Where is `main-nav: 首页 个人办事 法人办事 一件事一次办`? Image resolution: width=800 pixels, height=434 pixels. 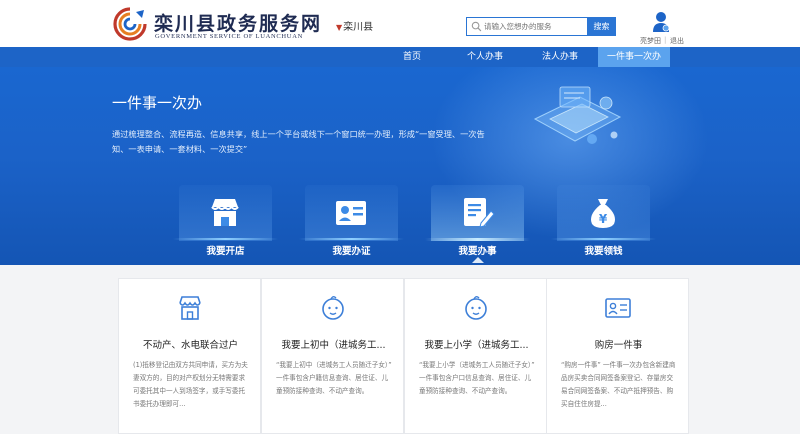
main-nav: 首页 个人办事 法人办事 一件事一次办 is located at coordinates (400, 57).